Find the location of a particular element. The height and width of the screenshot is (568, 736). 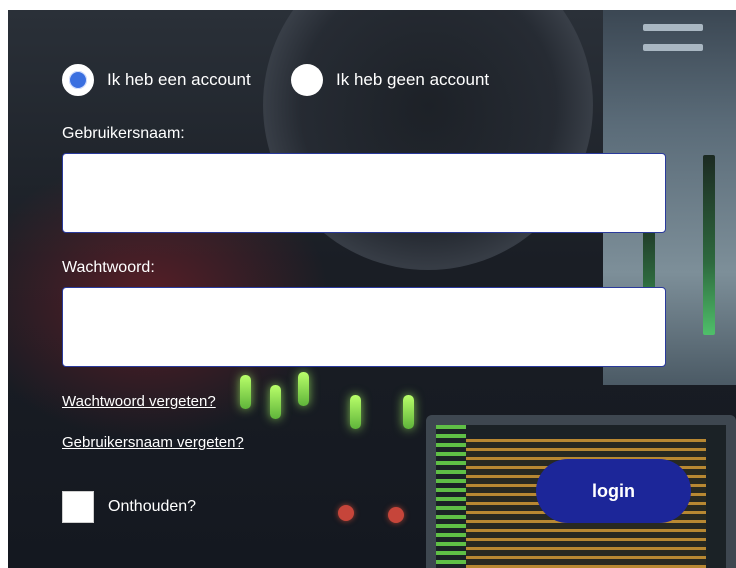

remember-checkbox is located at coordinates (78, 507).